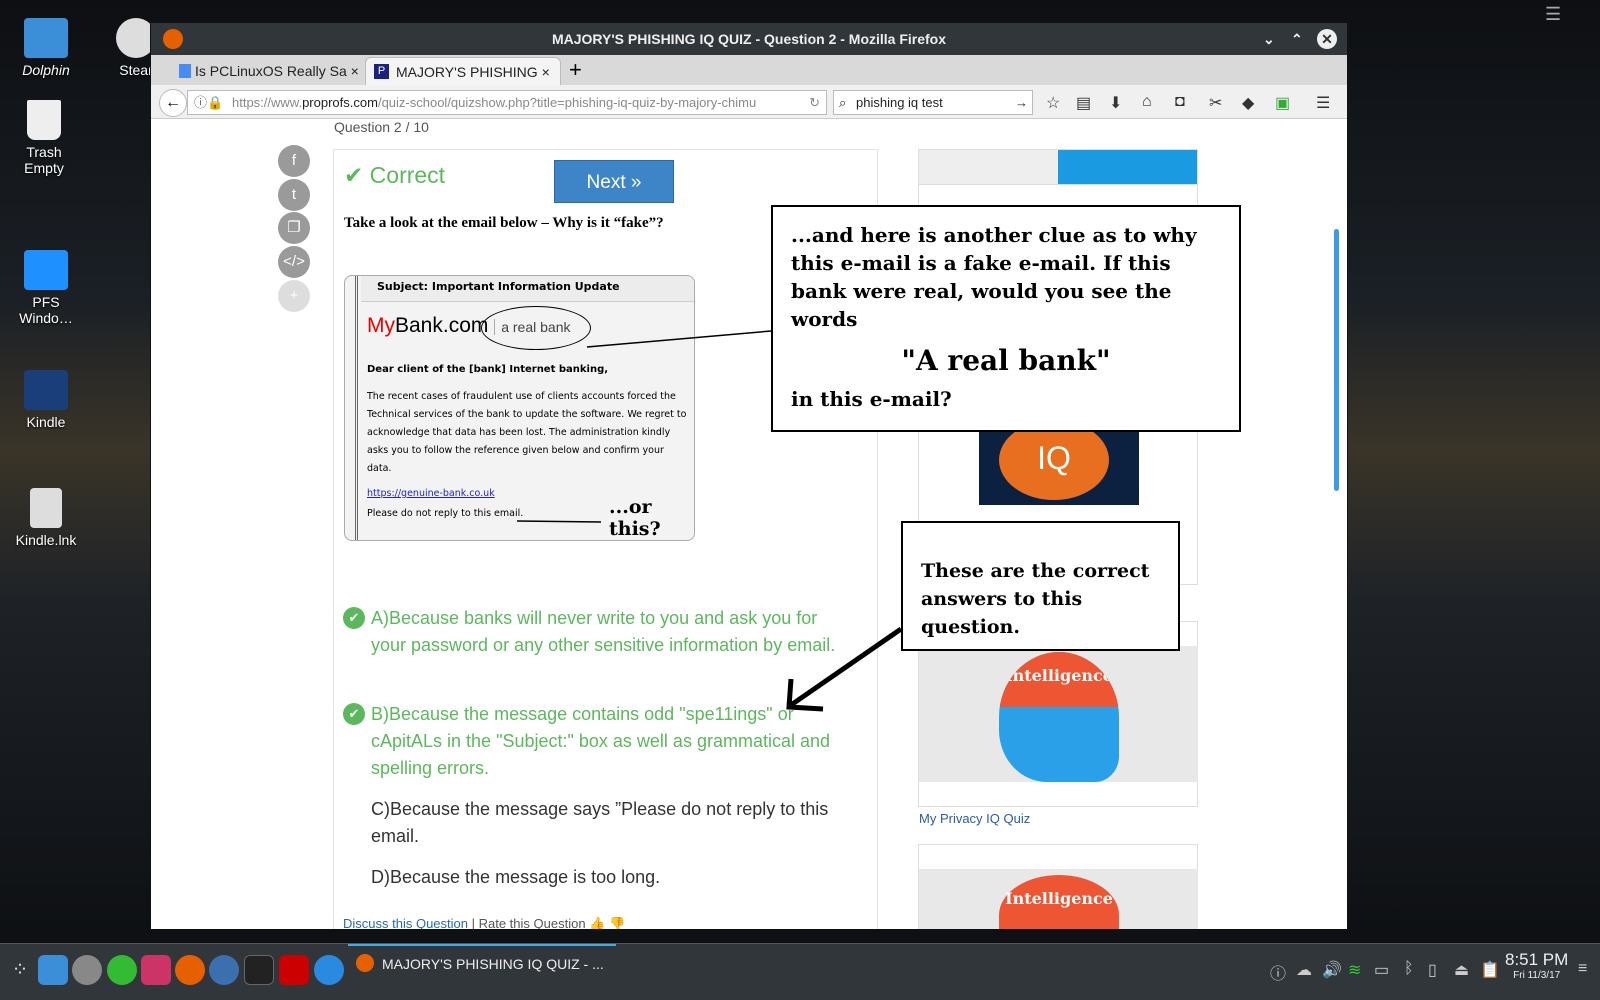 The image size is (1600, 1000). Describe the element at coordinates (1282, 103) in the screenshot. I see `addon-icon: ▣` at that location.